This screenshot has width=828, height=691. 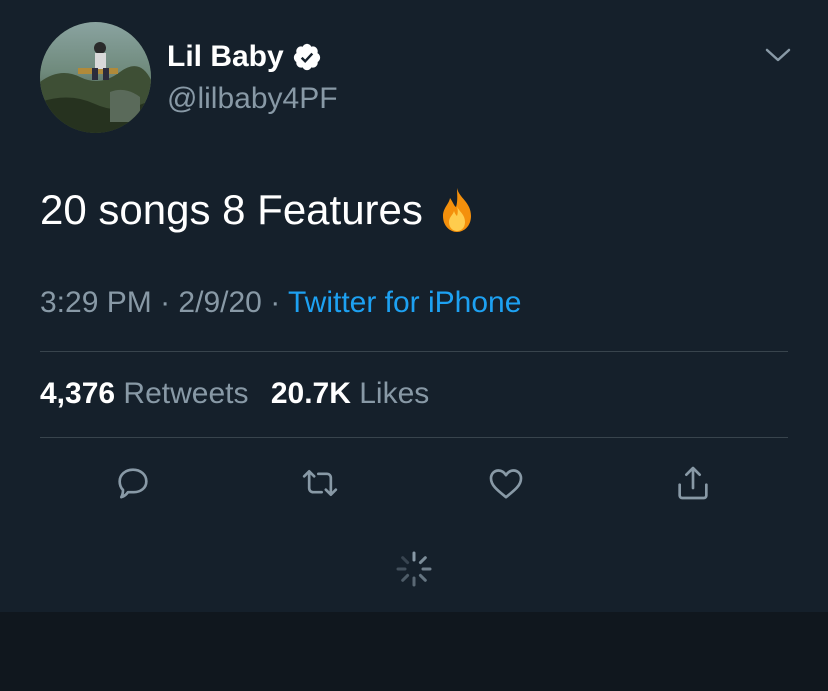 I want to click on display-name: Lil Baby, so click(x=225, y=57).